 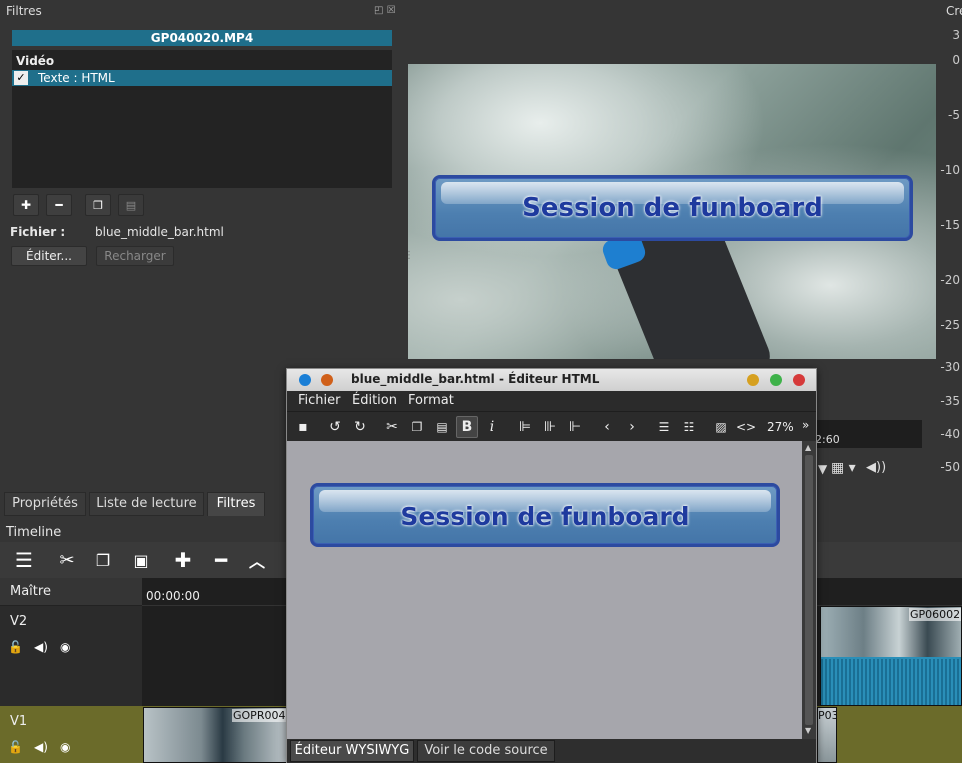 What do you see at coordinates (305, 380) in the screenshot?
I see `window-menu-dot` at bounding box center [305, 380].